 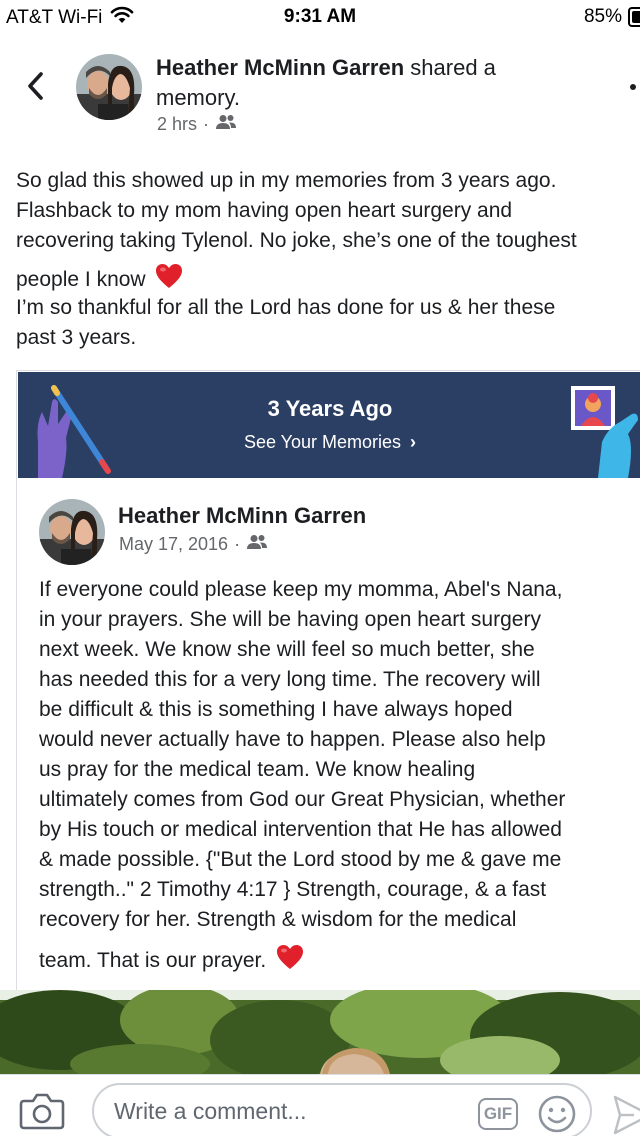 I want to click on post-line: people I know, so click(x=81, y=280).